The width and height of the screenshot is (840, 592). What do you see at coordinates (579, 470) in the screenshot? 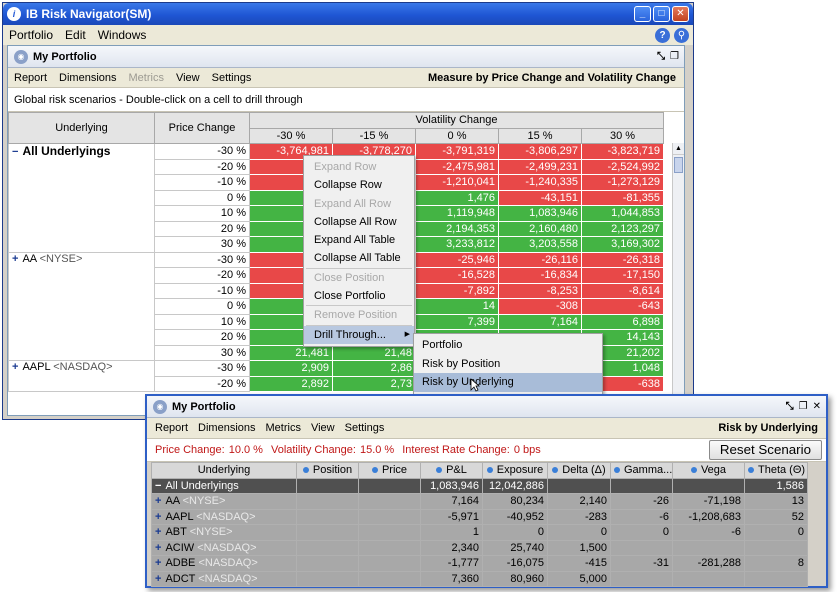
I see `column-header: Delta (Δ)` at bounding box center [579, 470].